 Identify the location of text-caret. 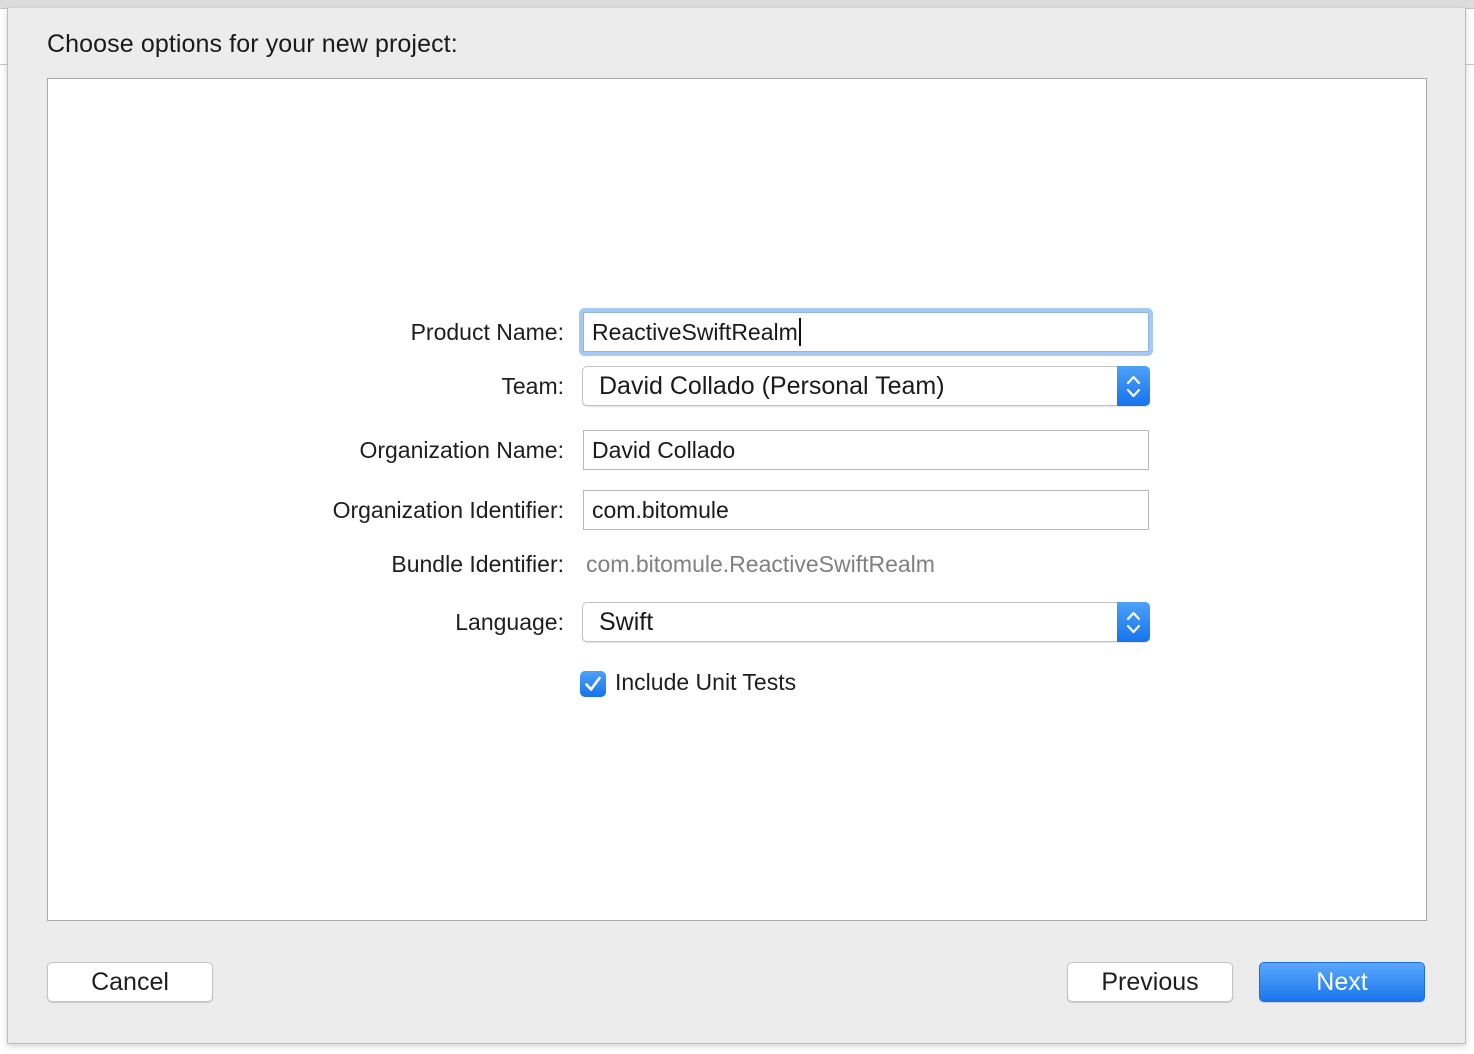
(799, 331).